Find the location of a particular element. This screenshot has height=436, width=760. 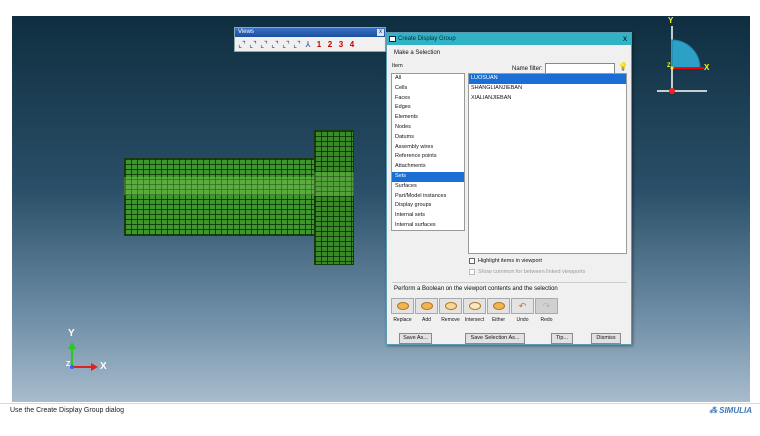

item-display-groups: Display groups is located at coordinates (428, 206).